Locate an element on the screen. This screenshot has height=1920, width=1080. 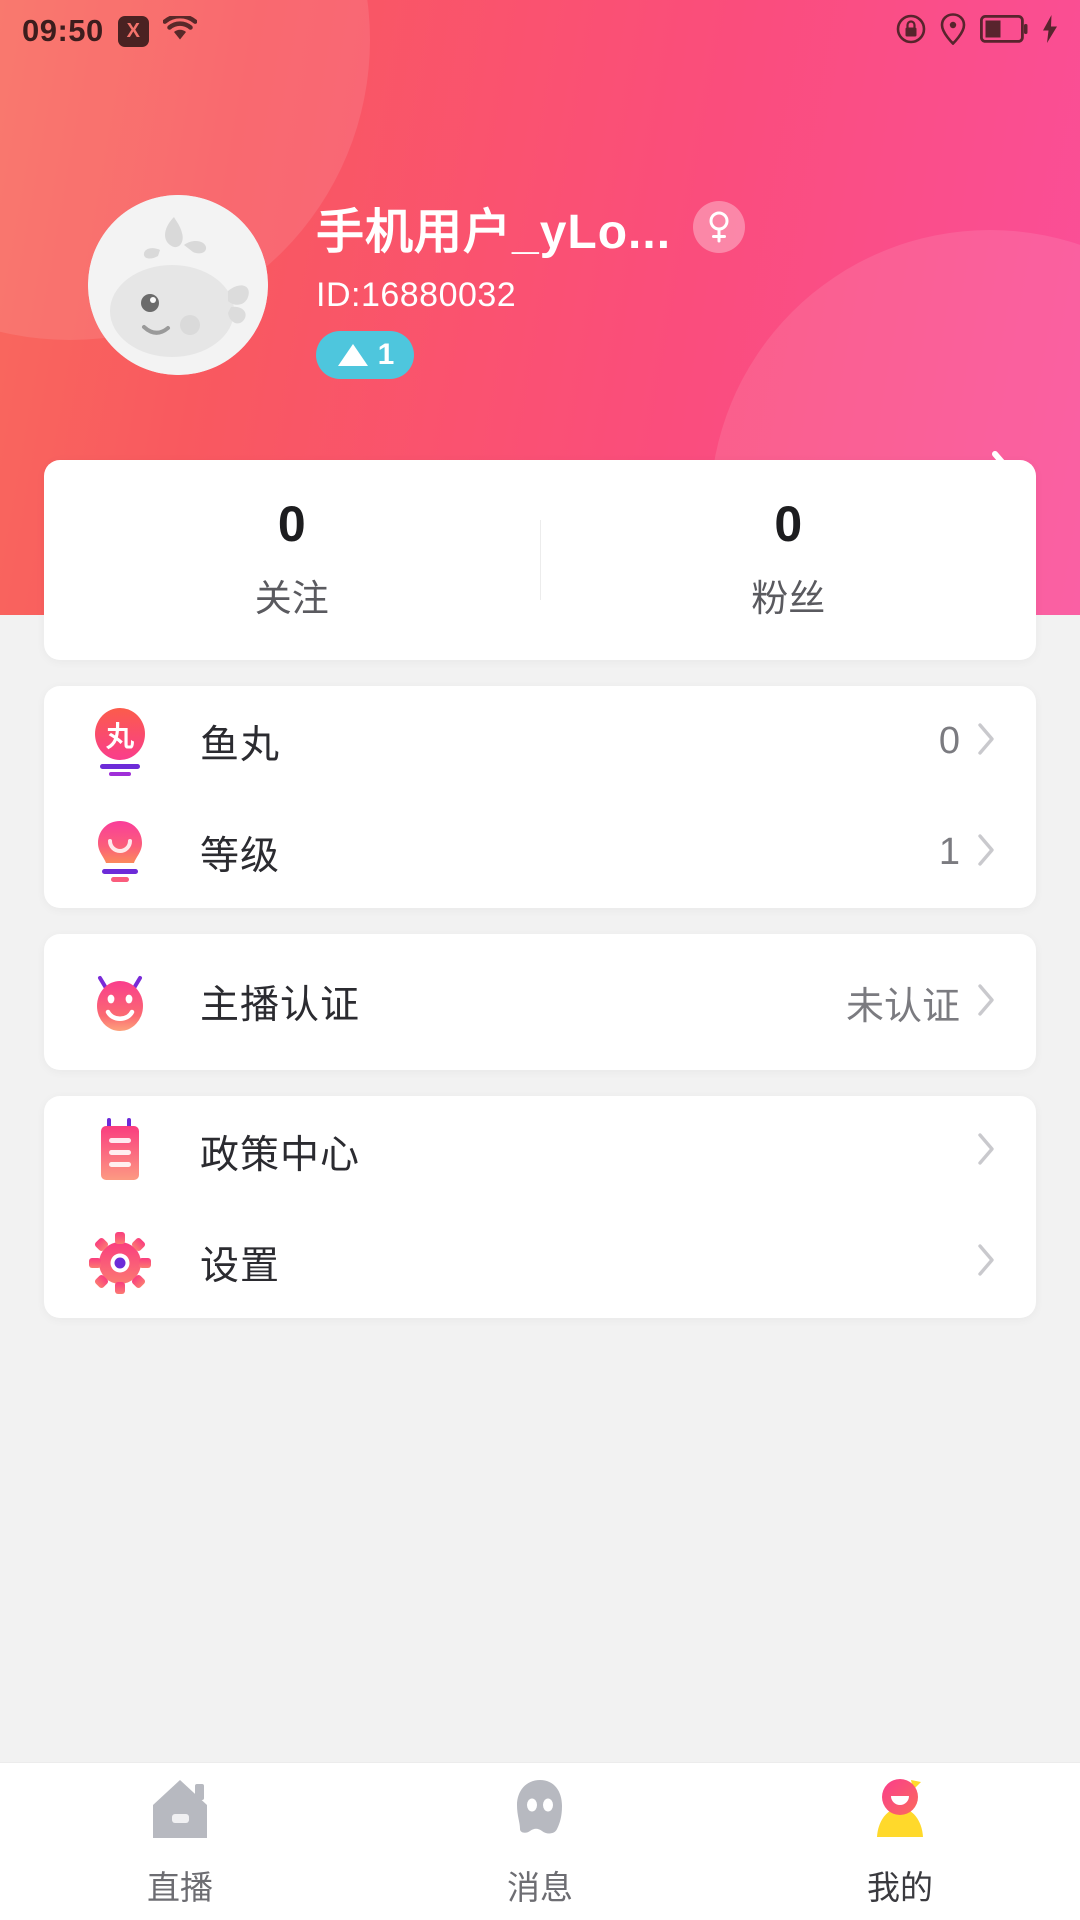
following-label: 关注 is located at coordinates (291, 599).